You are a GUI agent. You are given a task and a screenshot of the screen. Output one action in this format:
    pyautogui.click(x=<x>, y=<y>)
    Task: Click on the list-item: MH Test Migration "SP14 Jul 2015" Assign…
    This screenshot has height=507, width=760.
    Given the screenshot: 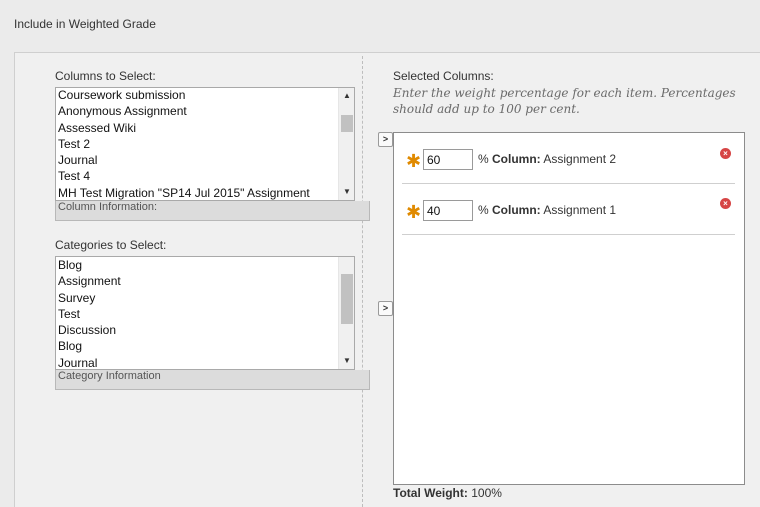 What is the action you would take?
    pyautogui.click(x=197, y=192)
    